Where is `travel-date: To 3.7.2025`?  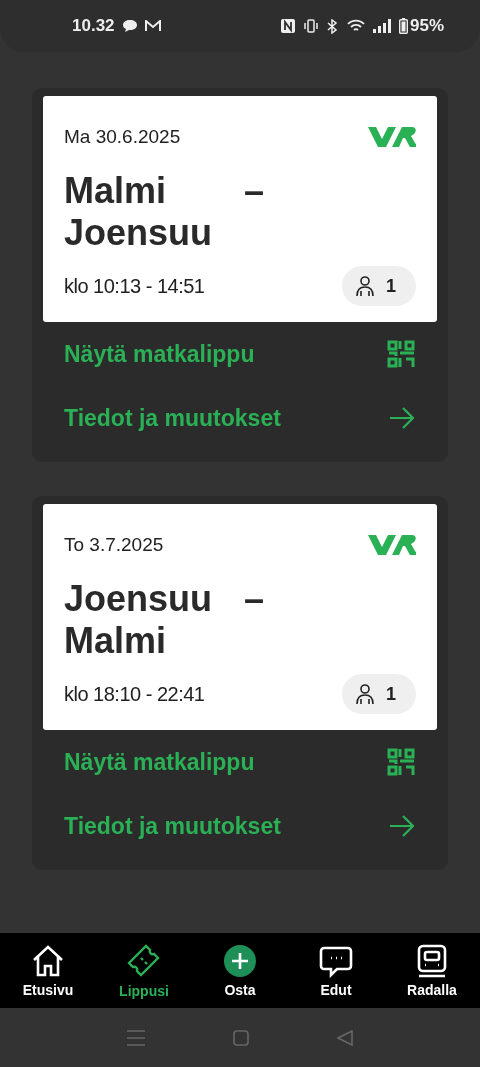
travel-date: To 3.7.2025 is located at coordinates (114, 545).